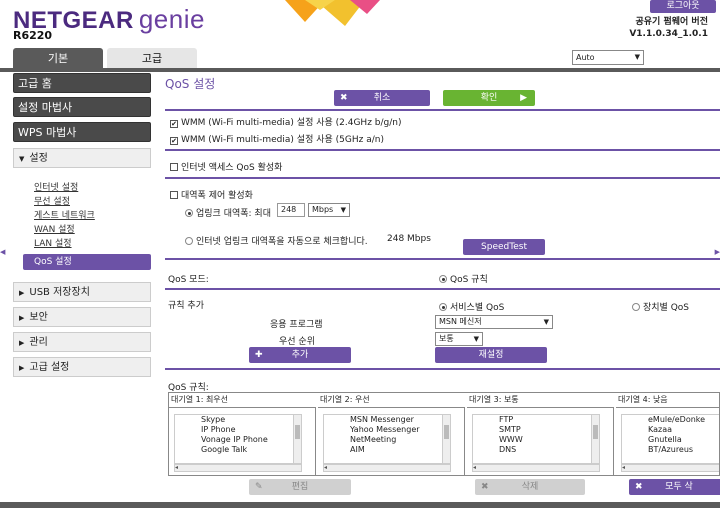  What do you see at coordinates (189, 213) in the screenshot?
I see `uplink-manual-radio` at bounding box center [189, 213].